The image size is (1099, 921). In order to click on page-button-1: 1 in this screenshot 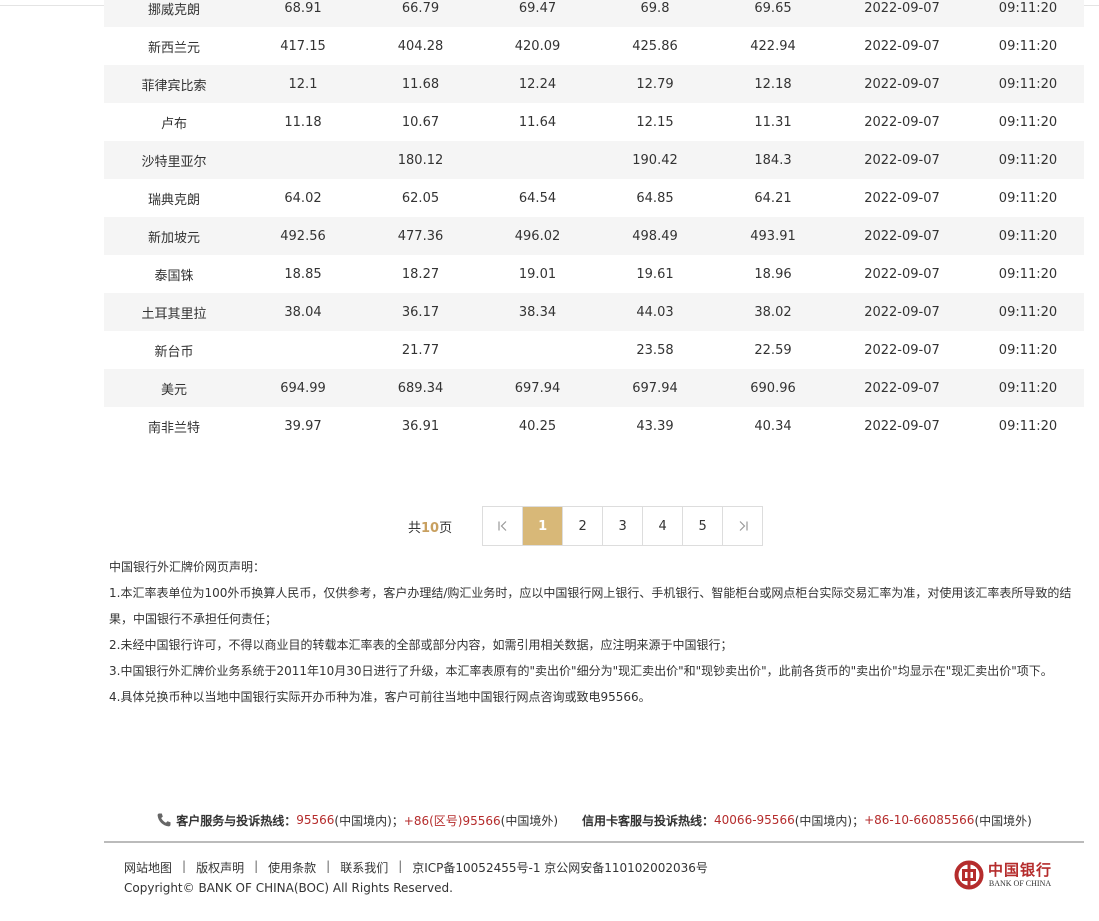, I will do `click(542, 526)`.